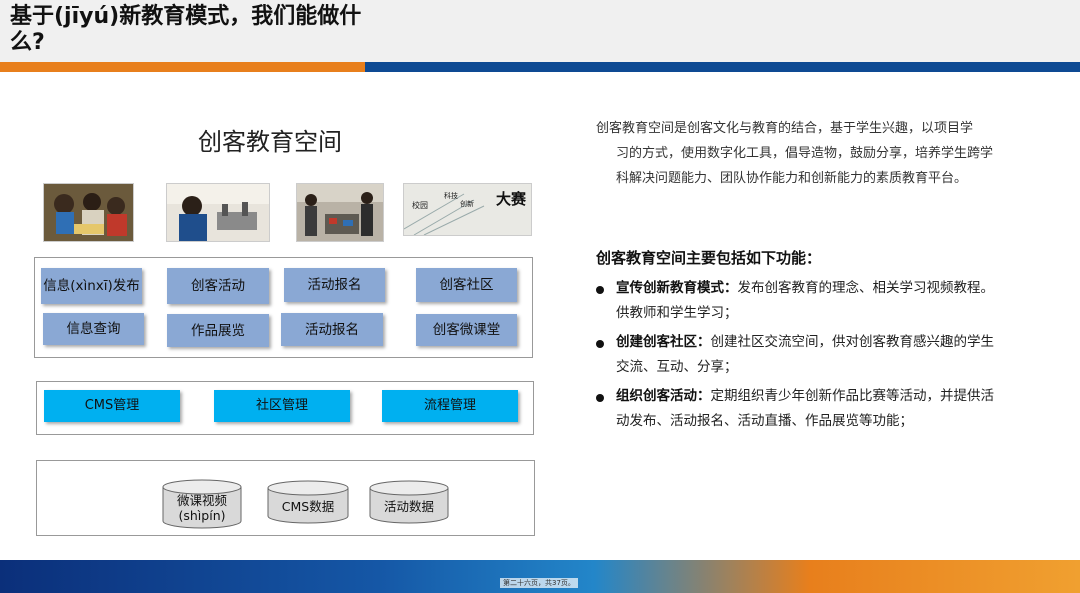 The width and height of the screenshot is (1080, 593). What do you see at coordinates (466, 285) in the screenshot?
I see `module-maker-community: 创客社区` at bounding box center [466, 285].